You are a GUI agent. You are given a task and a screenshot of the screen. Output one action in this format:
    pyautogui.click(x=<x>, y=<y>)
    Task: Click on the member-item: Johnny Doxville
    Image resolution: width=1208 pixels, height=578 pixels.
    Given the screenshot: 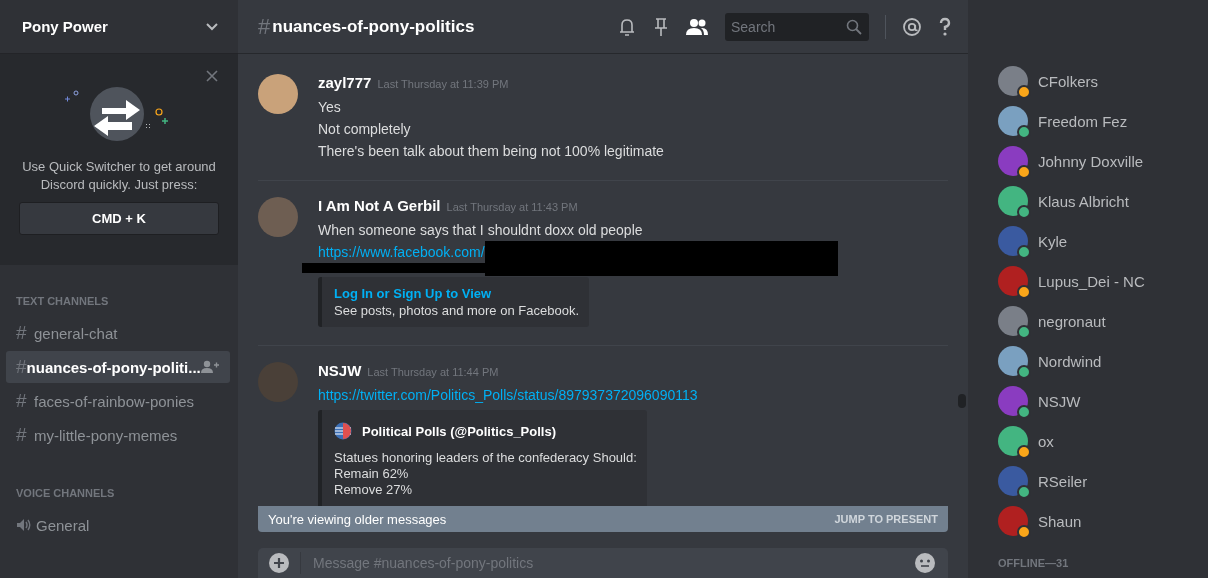 What is the action you would take?
    pyautogui.click(x=1103, y=161)
    